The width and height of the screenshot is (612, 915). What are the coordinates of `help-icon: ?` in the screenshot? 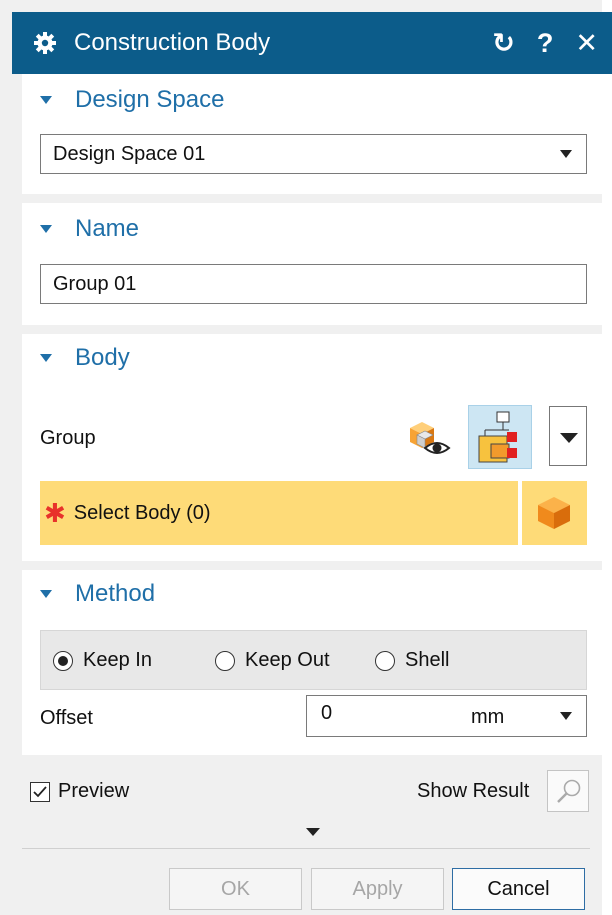 It's located at (545, 43).